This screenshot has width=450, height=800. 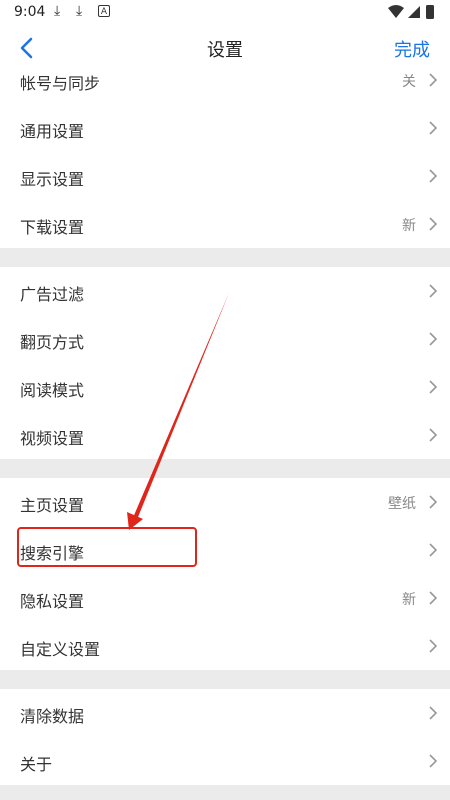 I want to click on setting-value: 关, so click(x=409, y=82).